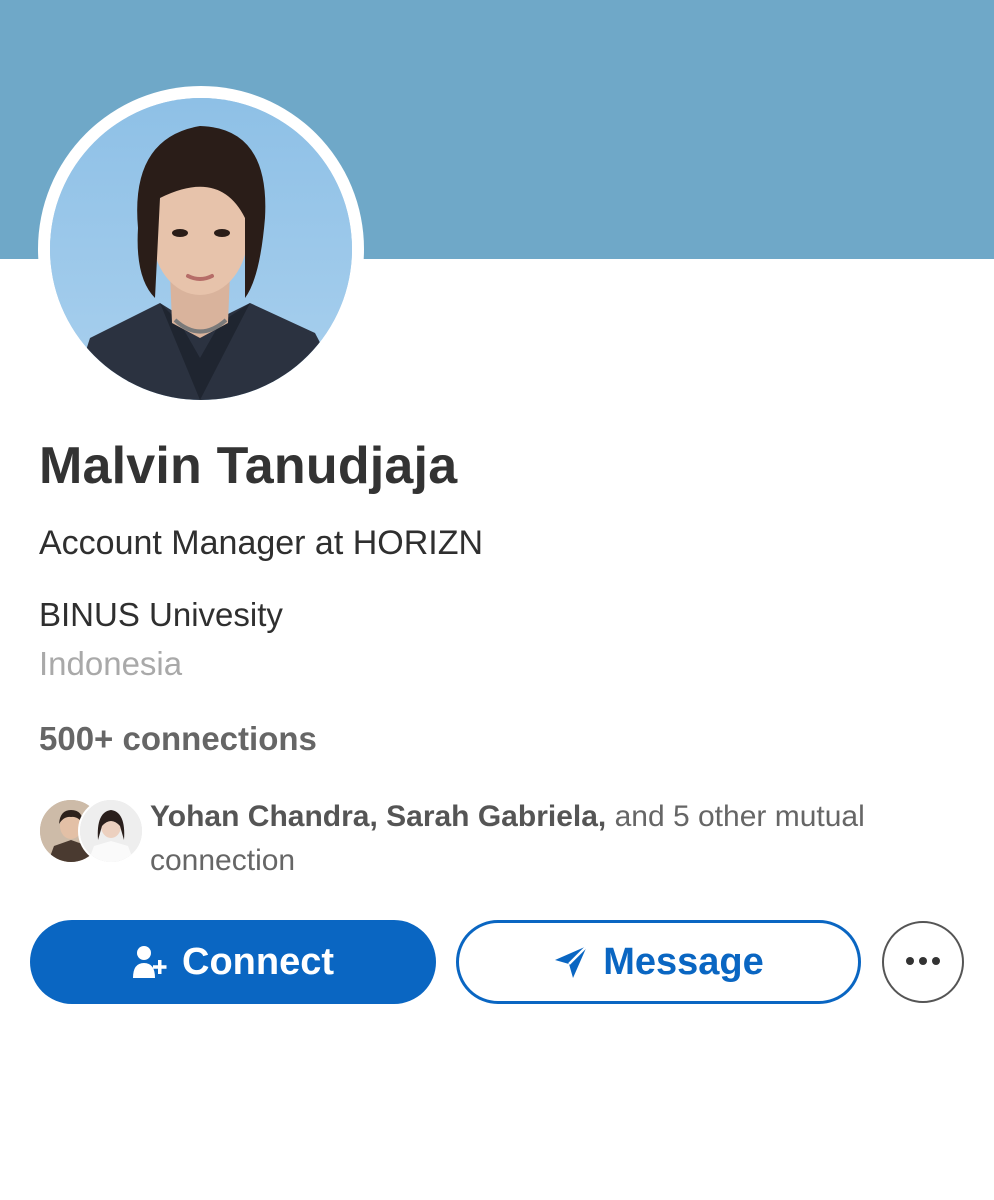 This screenshot has height=1200, width=994. I want to click on profile-location: Indonesia, so click(111, 663).